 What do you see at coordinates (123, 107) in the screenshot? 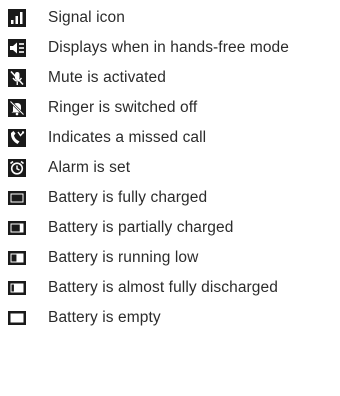
I see `legend-label: Ringer is switched off` at bounding box center [123, 107].